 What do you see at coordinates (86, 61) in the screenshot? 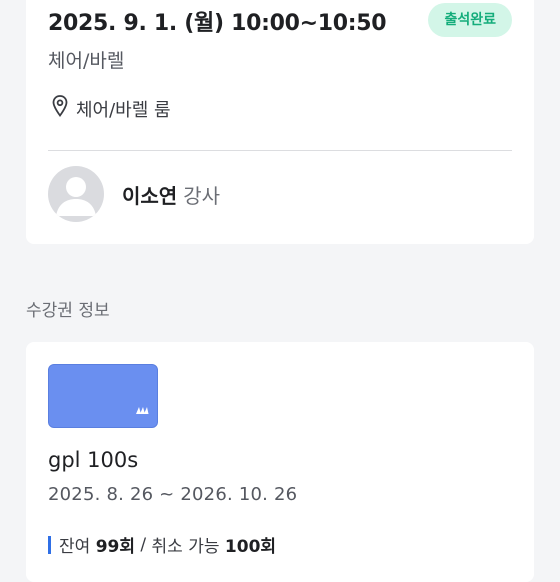
I see `lesson-name: 체어/바렐` at bounding box center [86, 61].